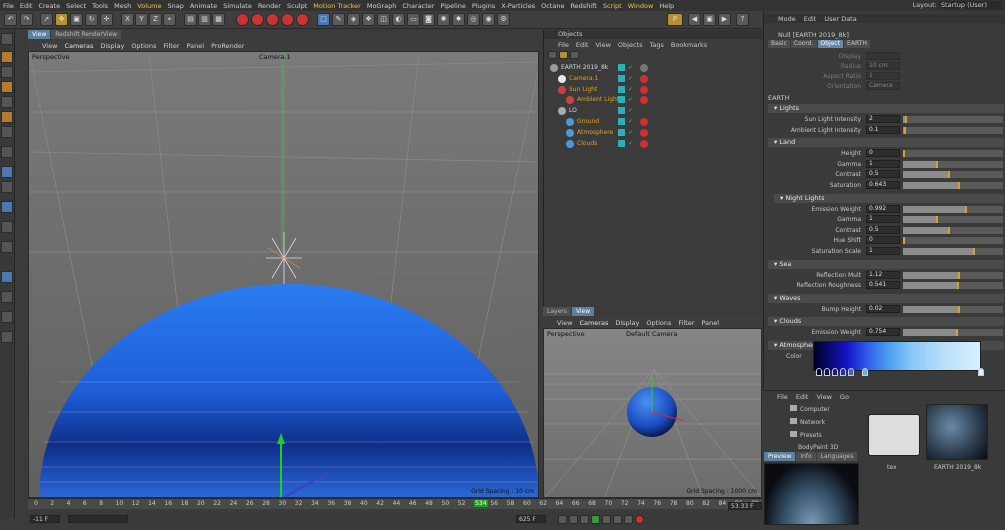 The height and width of the screenshot is (530, 1005). What do you see at coordinates (888, 332) in the screenshot?
I see `param-row: Emission Weight 0.754` at bounding box center [888, 332].